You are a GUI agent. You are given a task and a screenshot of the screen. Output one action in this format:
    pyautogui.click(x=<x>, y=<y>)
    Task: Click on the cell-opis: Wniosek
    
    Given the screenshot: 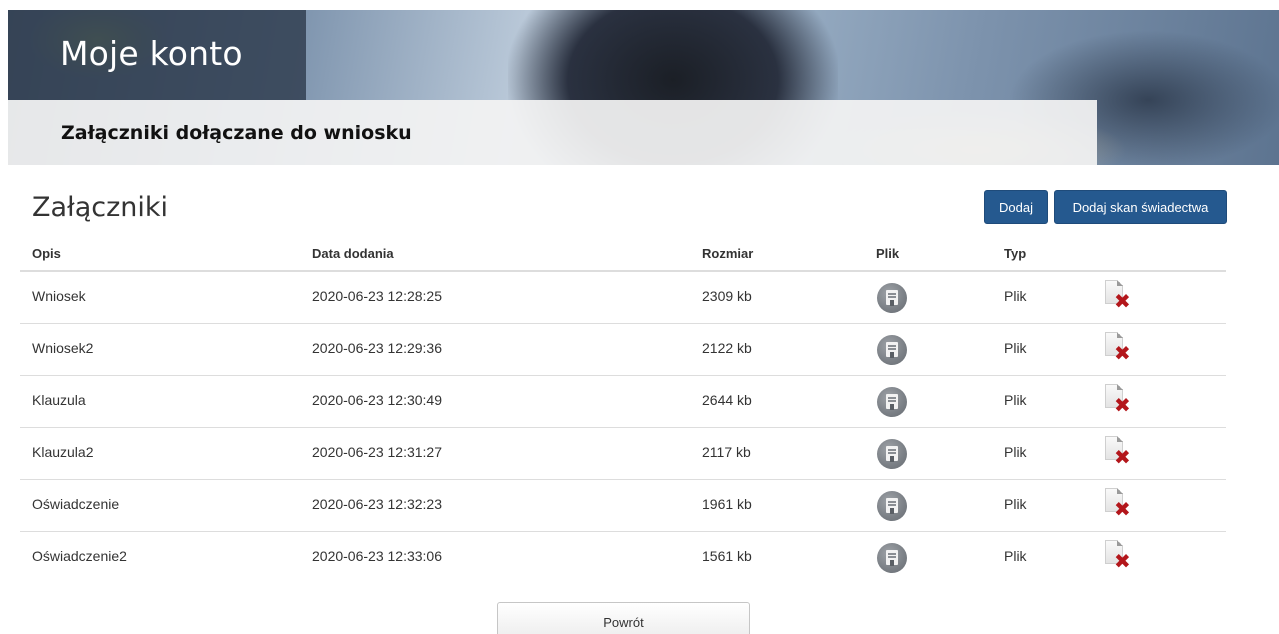 What is the action you would take?
    pyautogui.click(x=59, y=296)
    